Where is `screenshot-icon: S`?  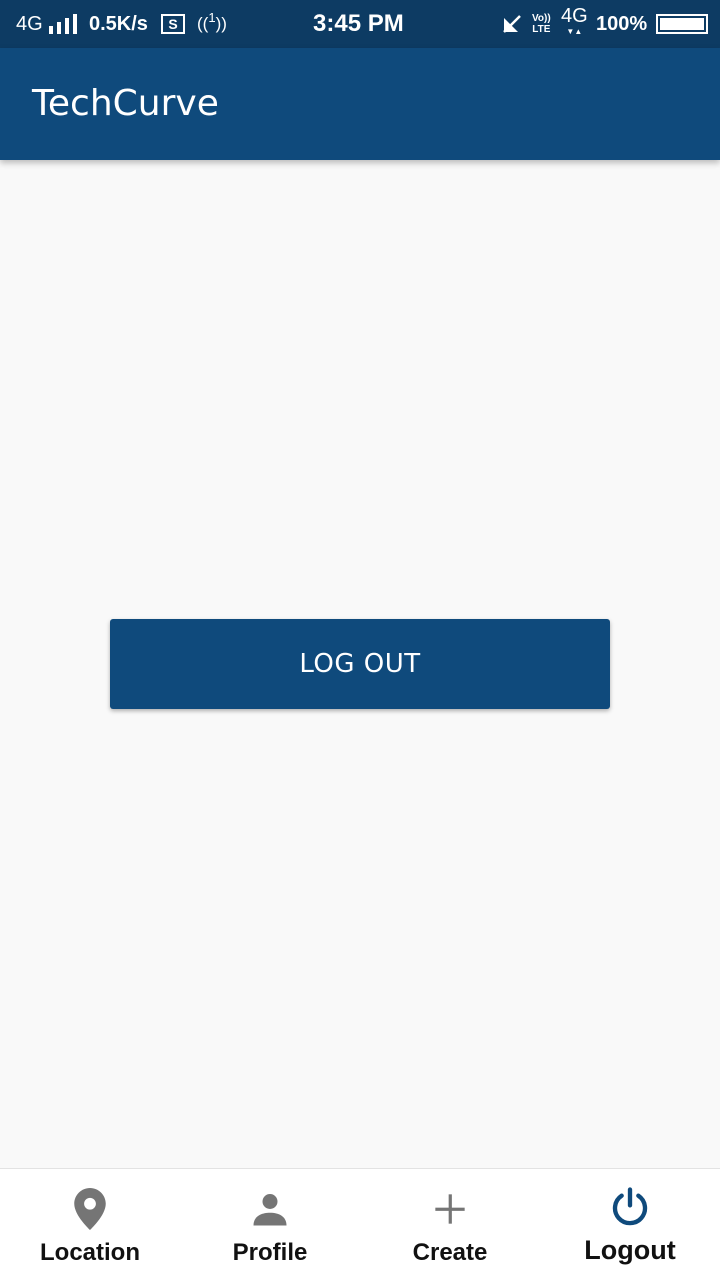 screenshot-icon: S is located at coordinates (173, 24).